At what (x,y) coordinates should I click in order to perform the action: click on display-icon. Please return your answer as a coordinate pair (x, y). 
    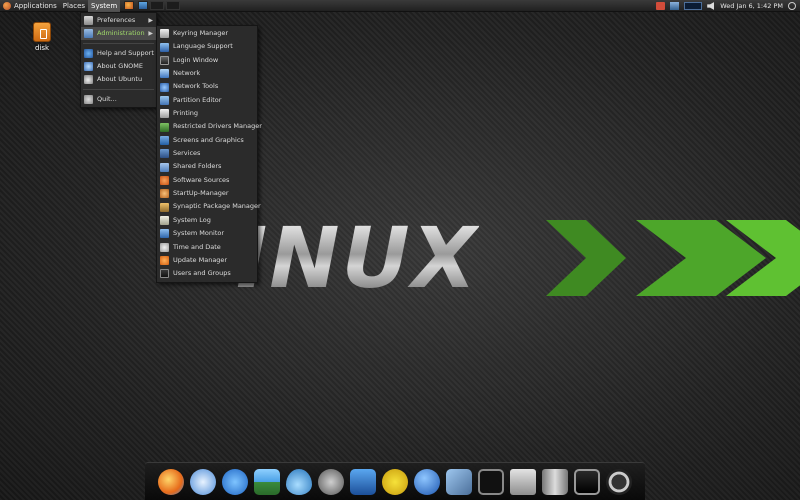
    Looking at the image, I should click on (164, 140).